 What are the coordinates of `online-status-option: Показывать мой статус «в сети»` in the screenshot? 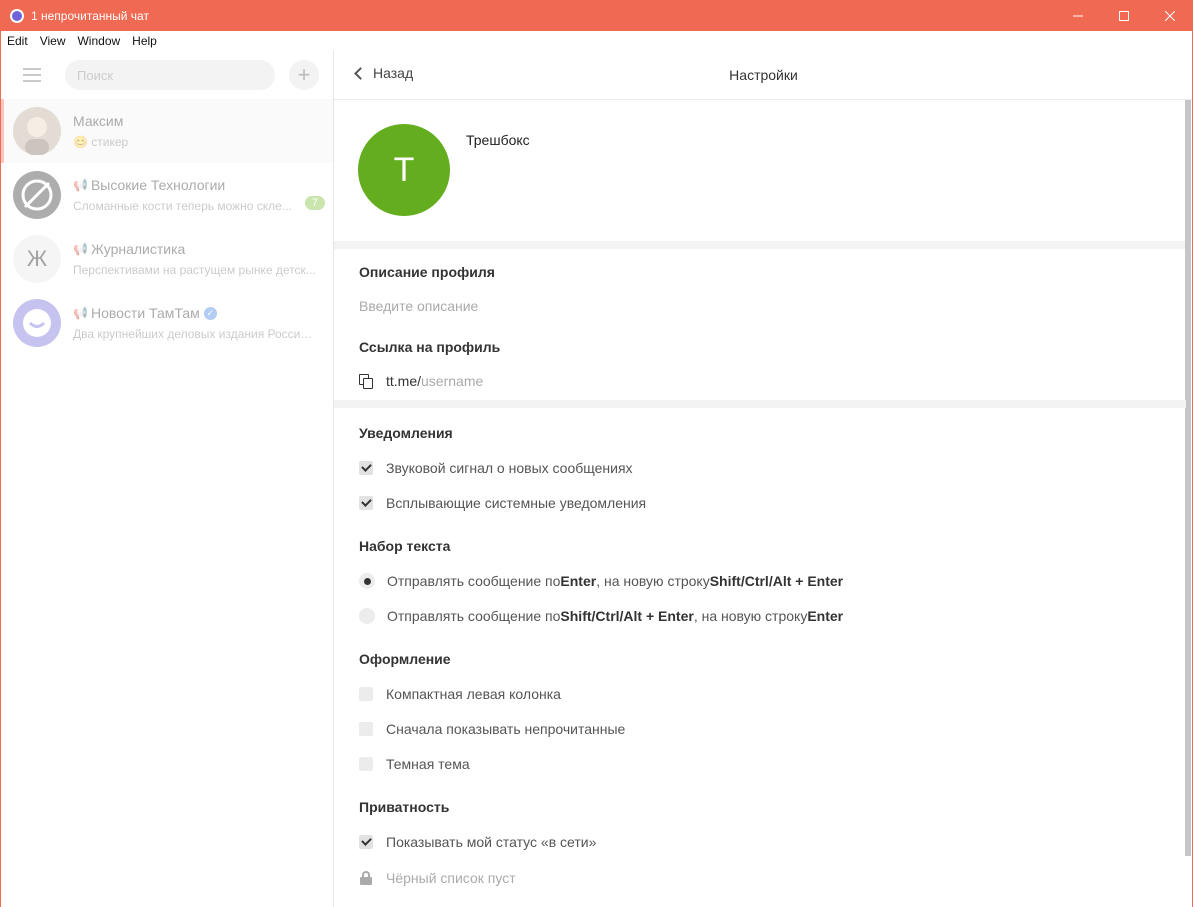 It's located at (465, 842).